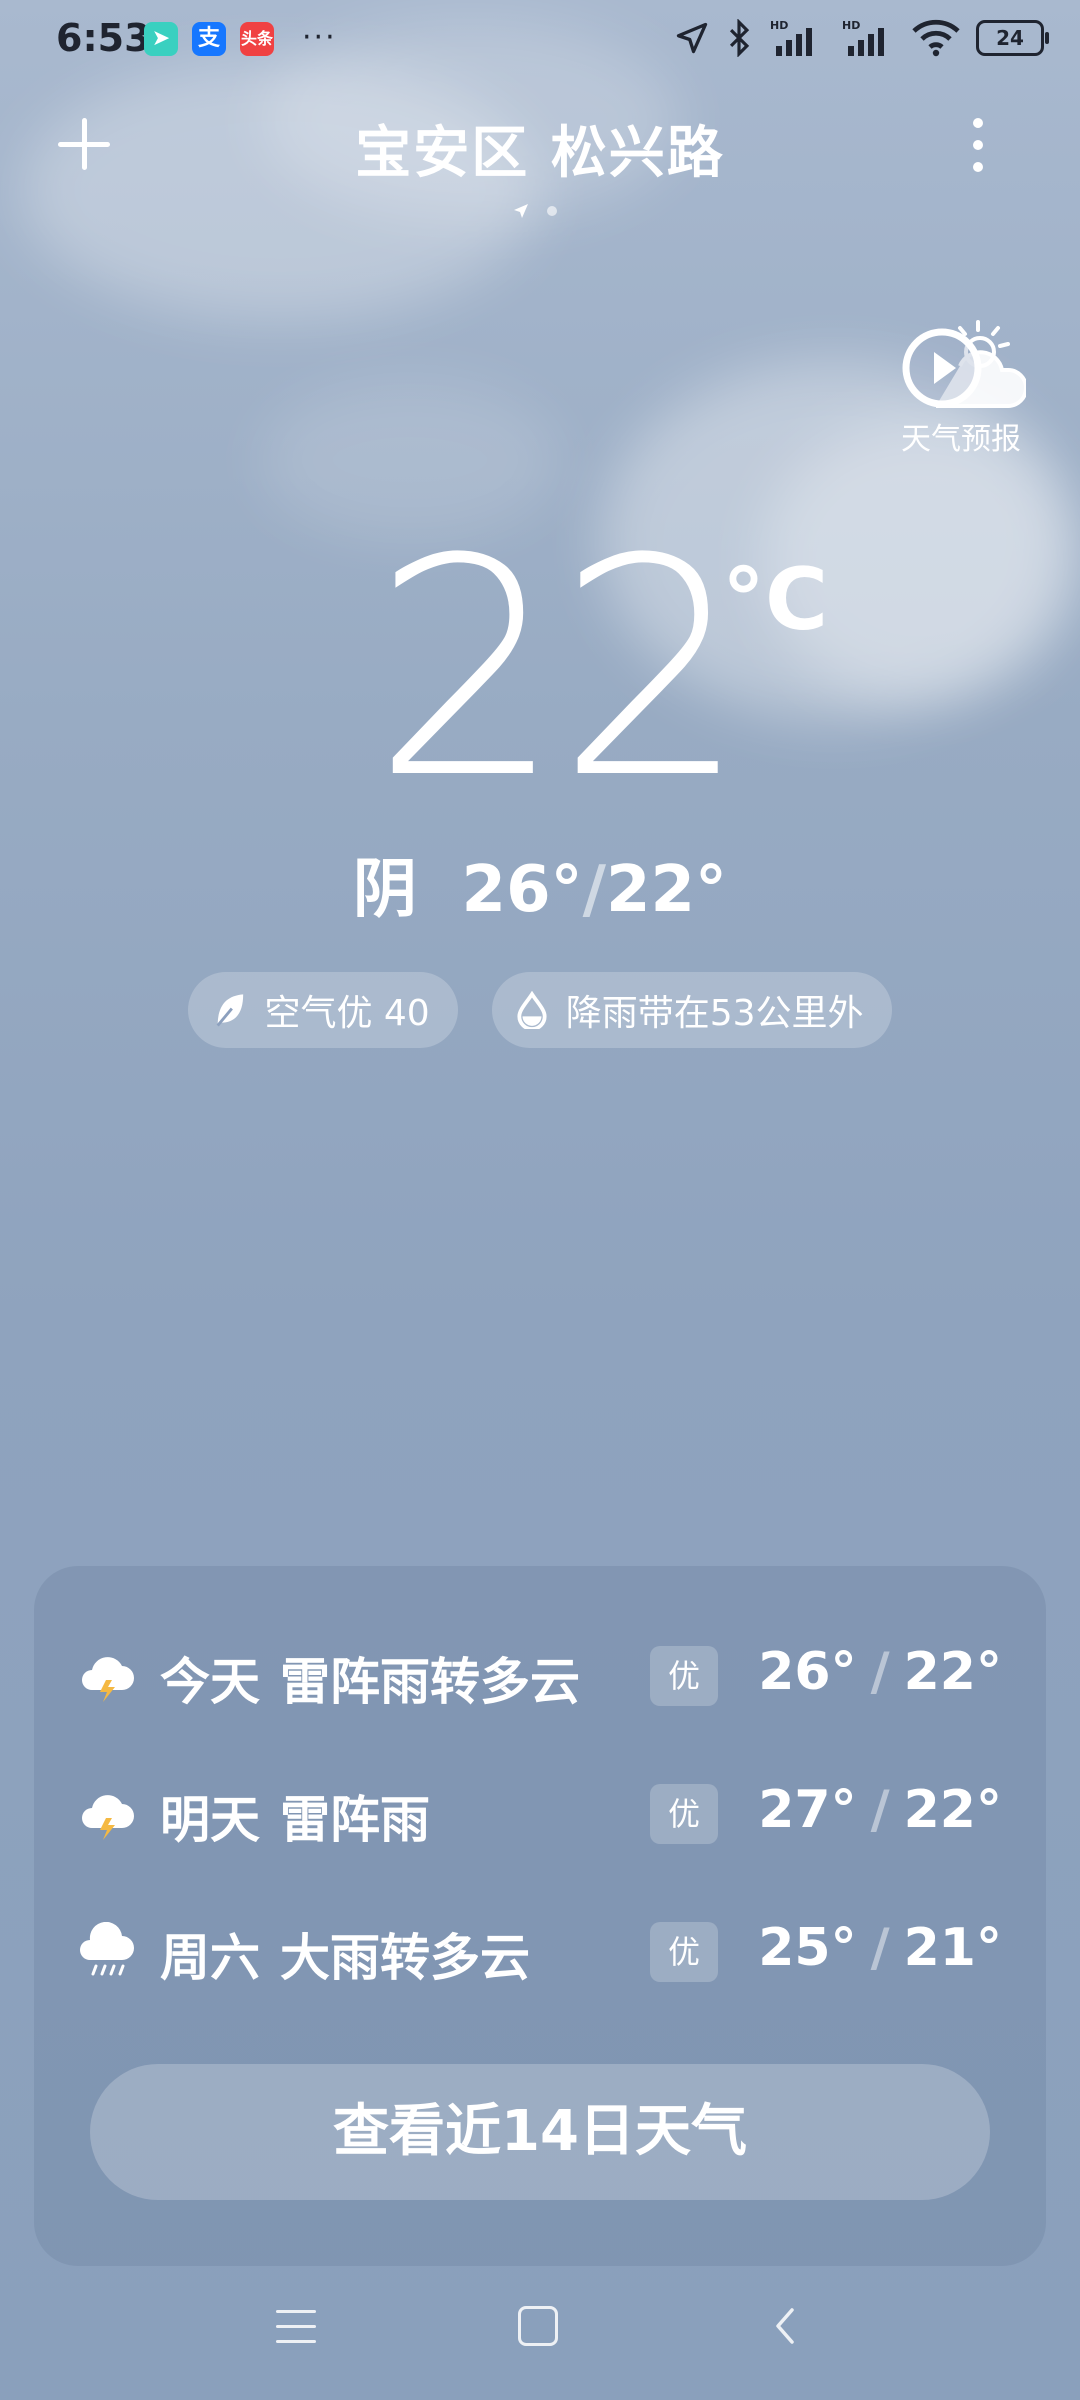  I want to click on home-button, so click(538, 2326).